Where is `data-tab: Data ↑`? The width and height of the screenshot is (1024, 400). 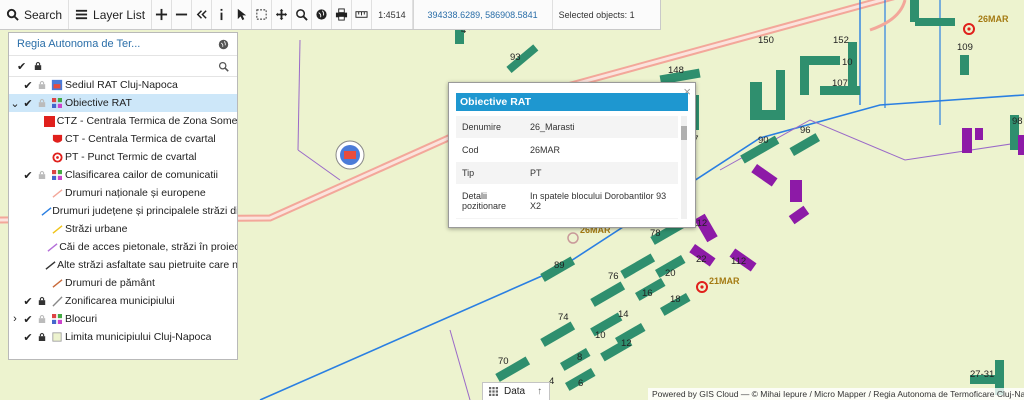
data-tab: Data ↑ is located at coordinates (516, 391).